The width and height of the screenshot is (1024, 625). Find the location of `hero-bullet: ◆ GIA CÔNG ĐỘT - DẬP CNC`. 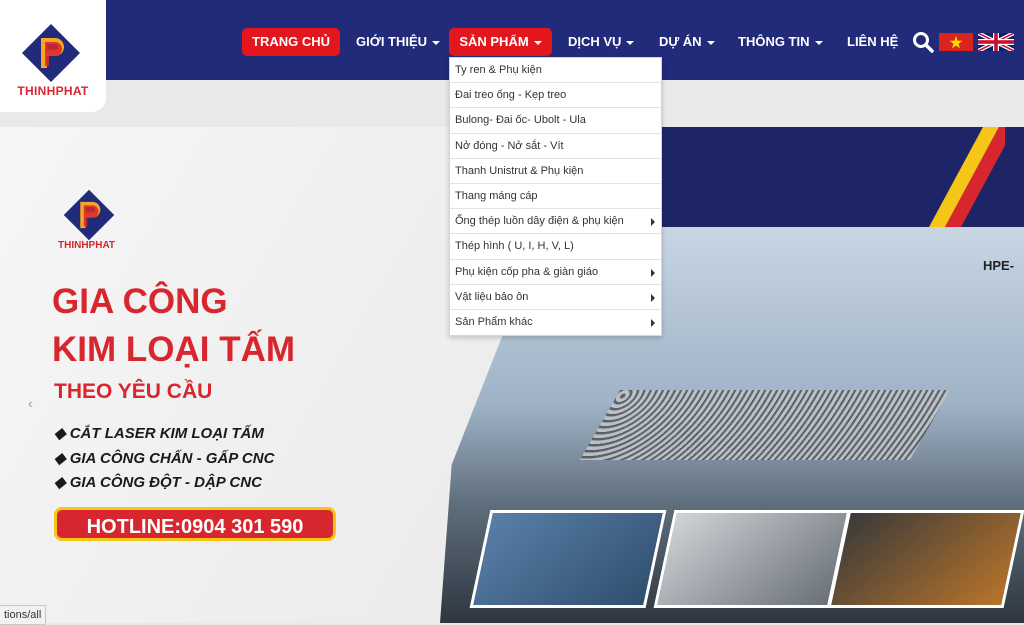

hero-bullet: ◆ GIA CÔNG ĐỘT - DẬP CNC is located at coordinates (158, 482).